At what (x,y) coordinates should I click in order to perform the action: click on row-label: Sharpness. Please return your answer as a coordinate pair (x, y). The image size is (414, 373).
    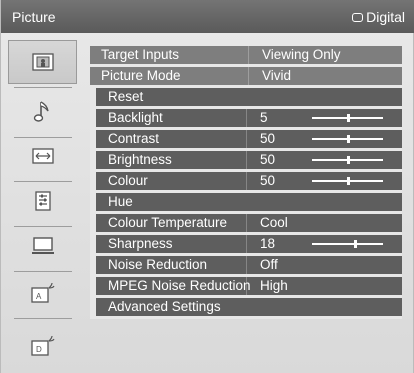
    Looking at the image, I should click on (140, 243).